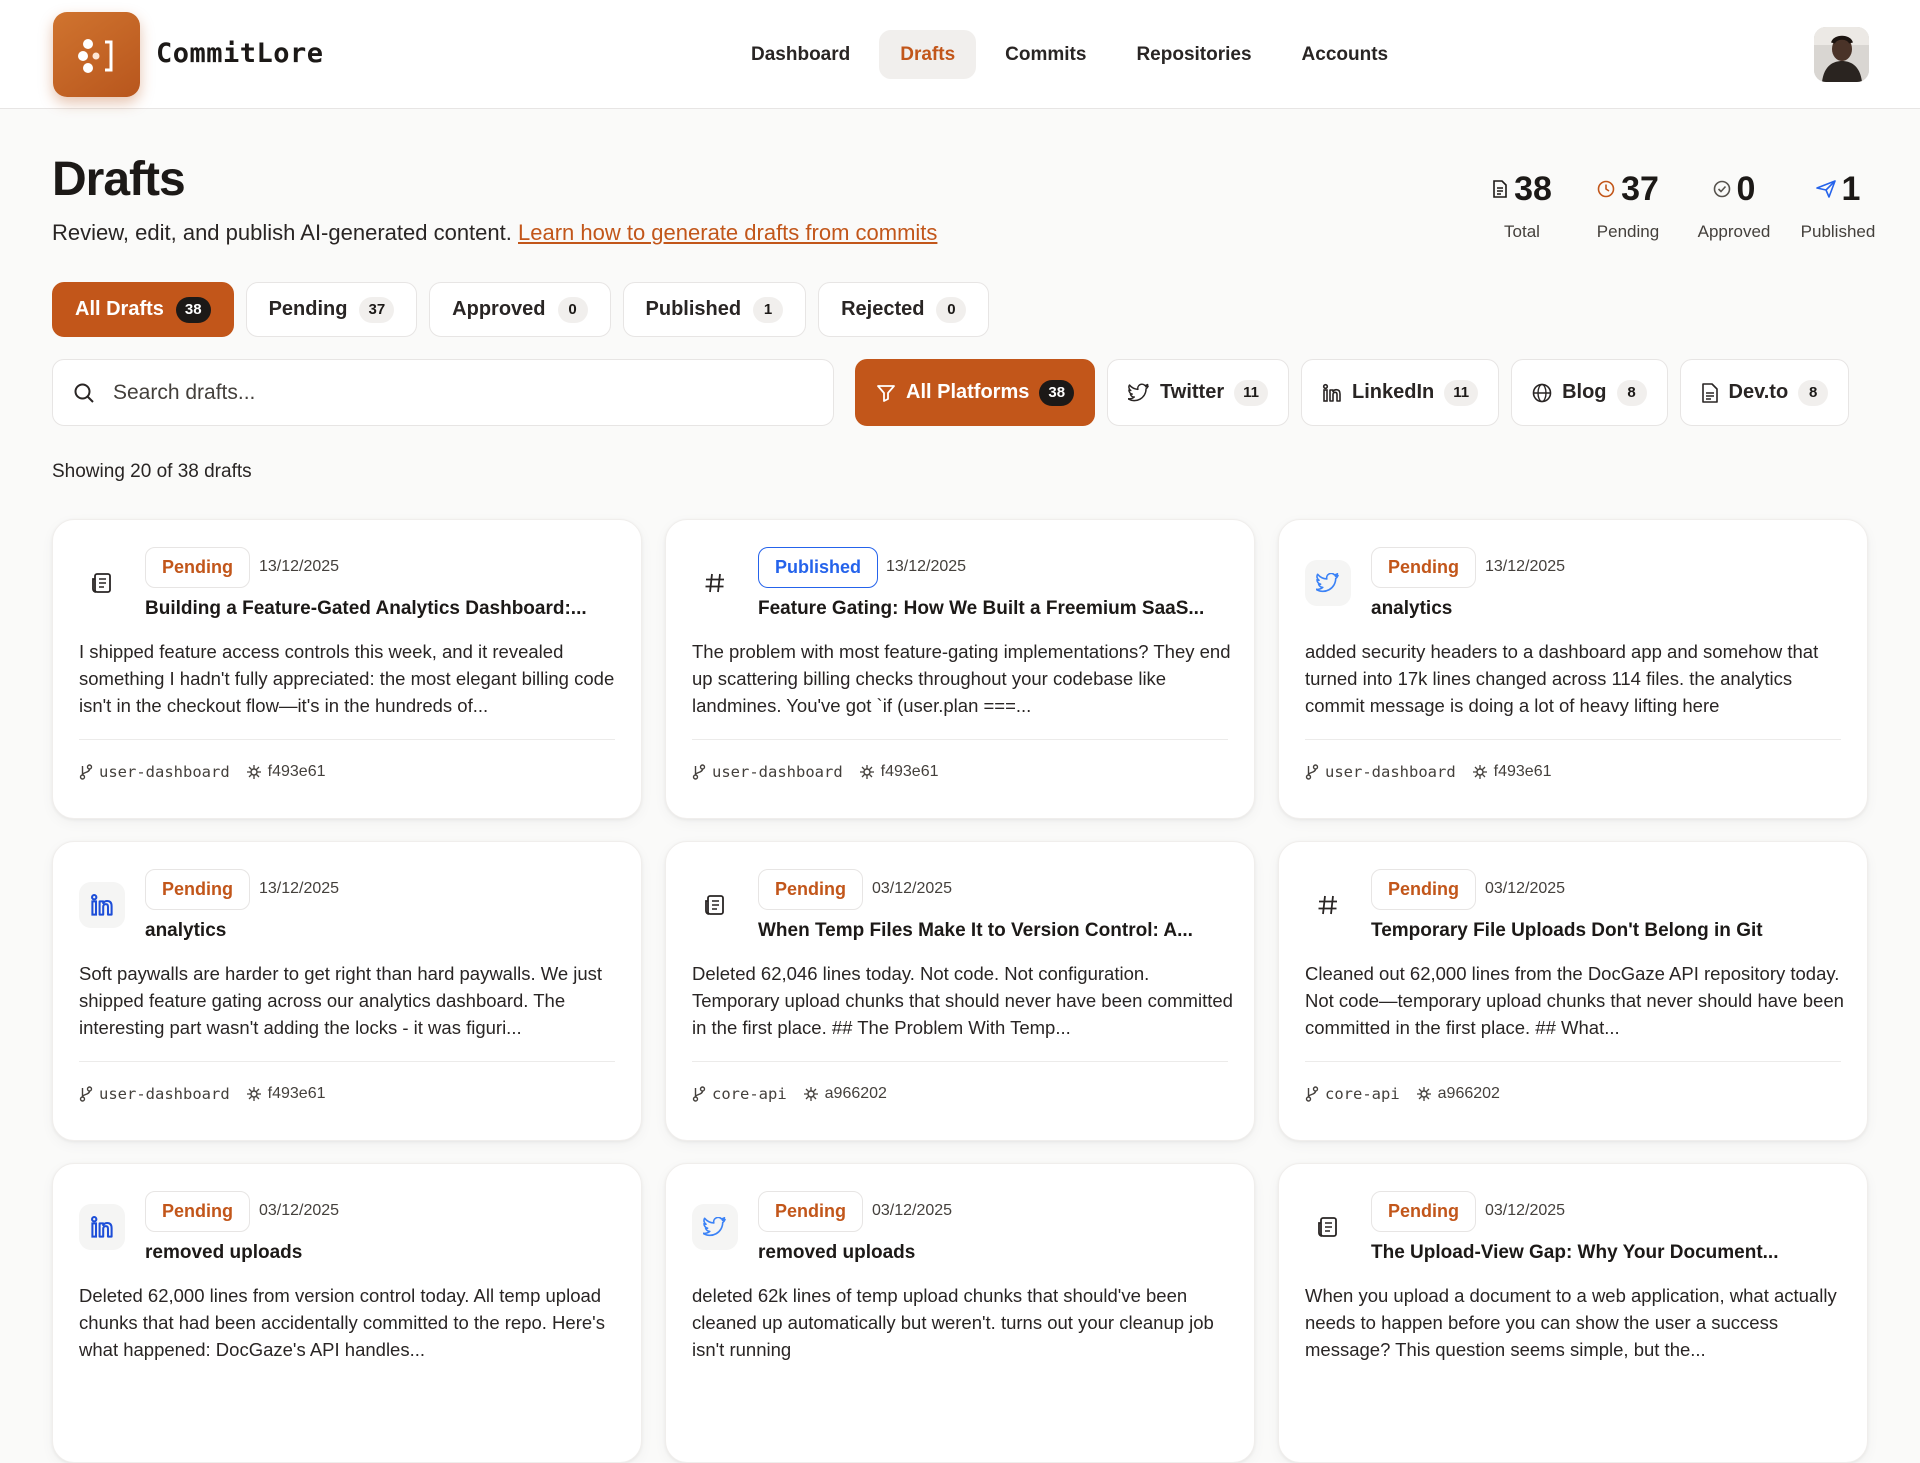 Image resolution: width=1920 pixels, height=1463 pixels. Describe the element at coordinates (1841, 54) in the screenshot. I see `user-avatar` at that location.